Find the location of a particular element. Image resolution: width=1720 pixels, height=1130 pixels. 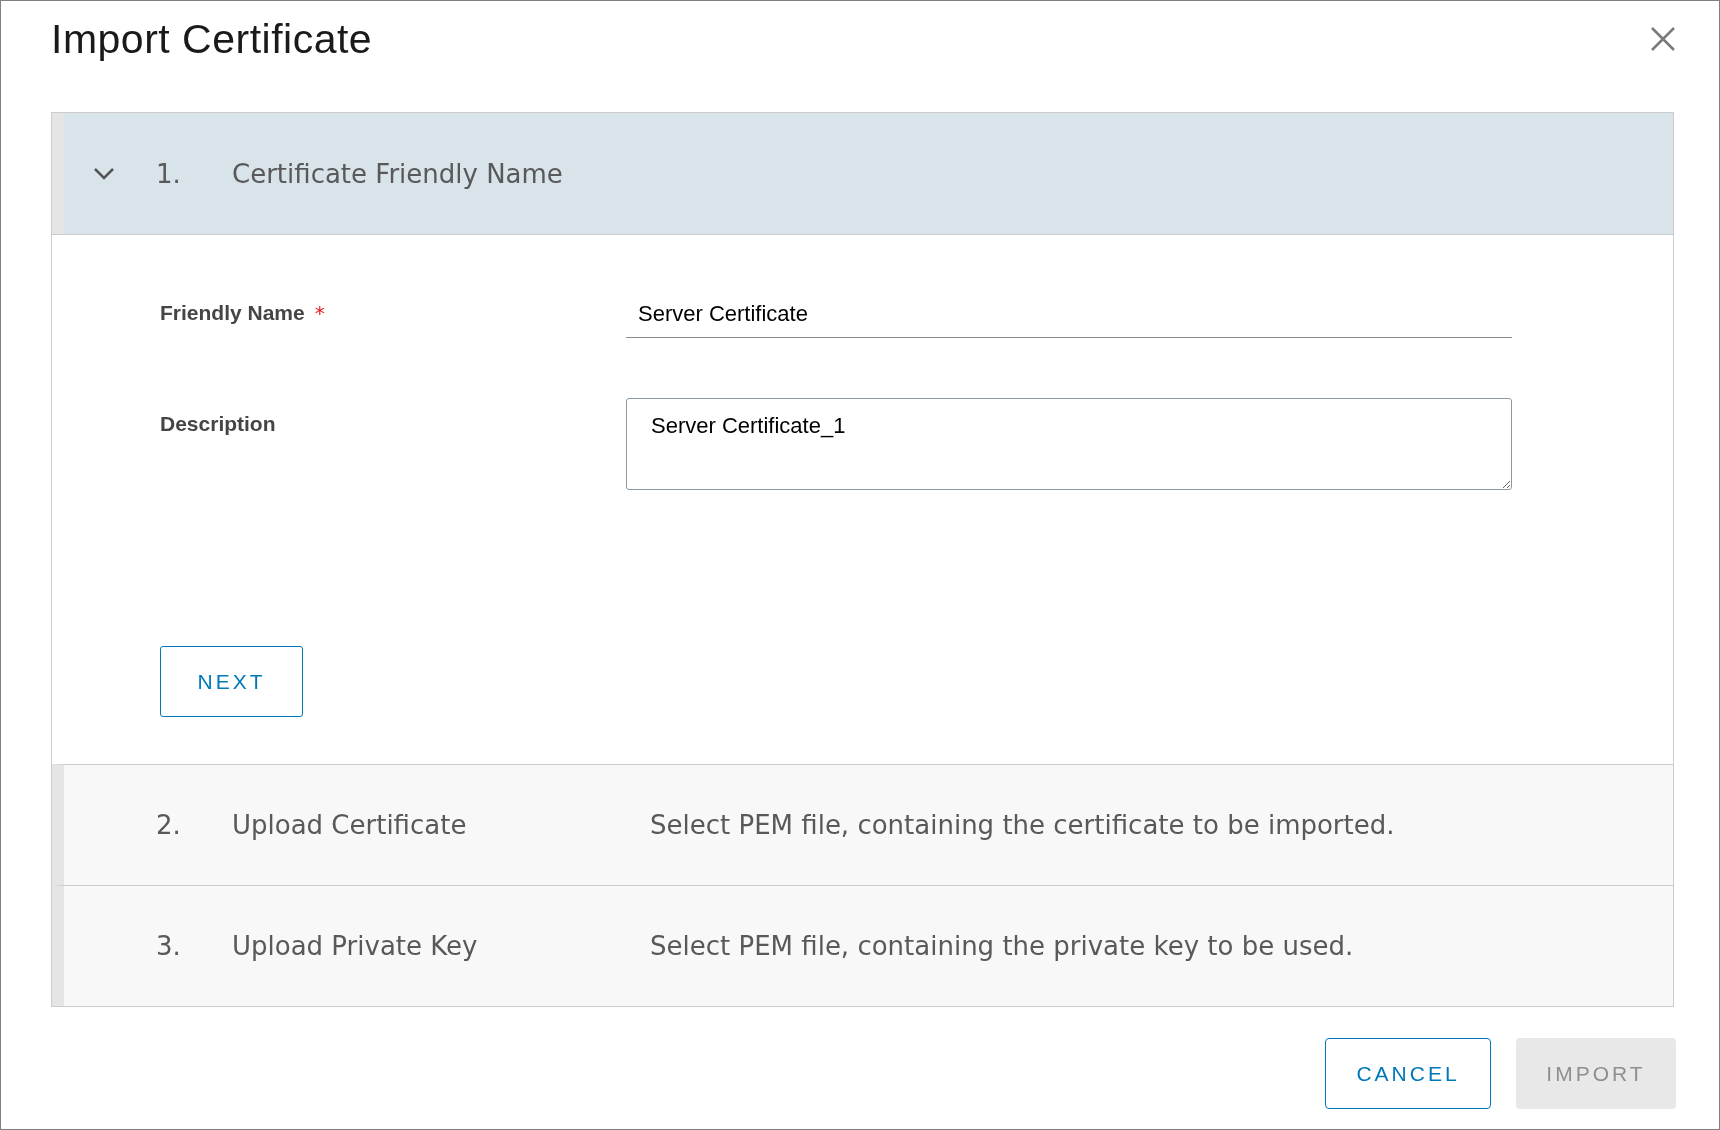

step-number: 2. is located at coordinates (169, 825).